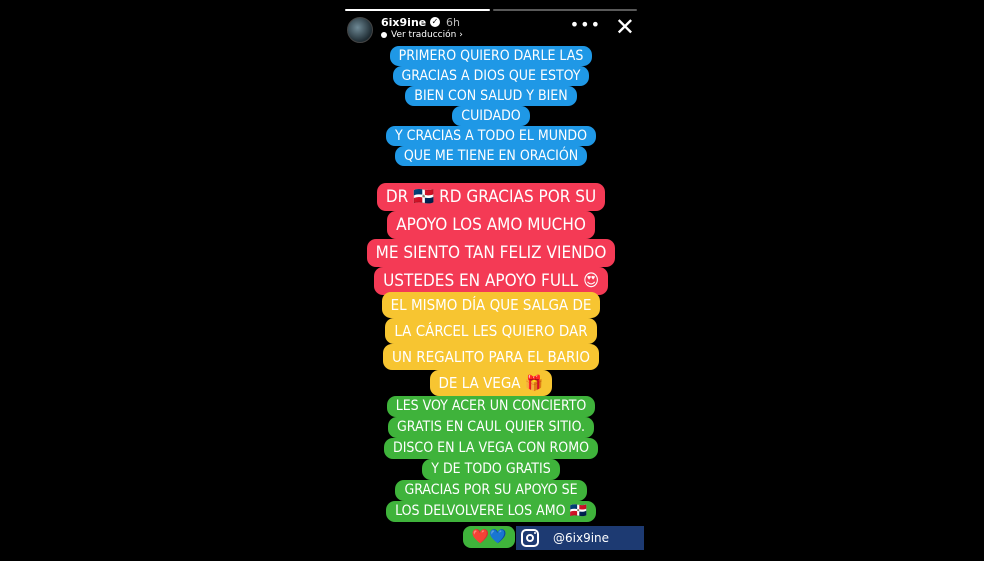 The image size is (984, 561). I want to click on watermark-handle: @6ix9ine, so click(581, 538).